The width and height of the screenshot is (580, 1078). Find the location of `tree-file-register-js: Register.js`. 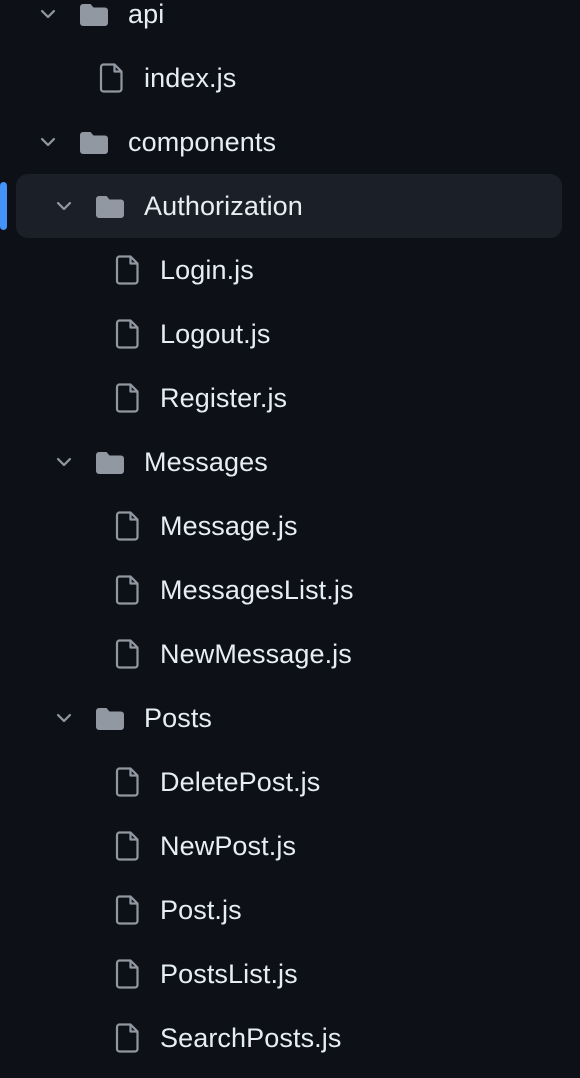

tree-file-register-js: Register.js is located at coordinates (289, 398).